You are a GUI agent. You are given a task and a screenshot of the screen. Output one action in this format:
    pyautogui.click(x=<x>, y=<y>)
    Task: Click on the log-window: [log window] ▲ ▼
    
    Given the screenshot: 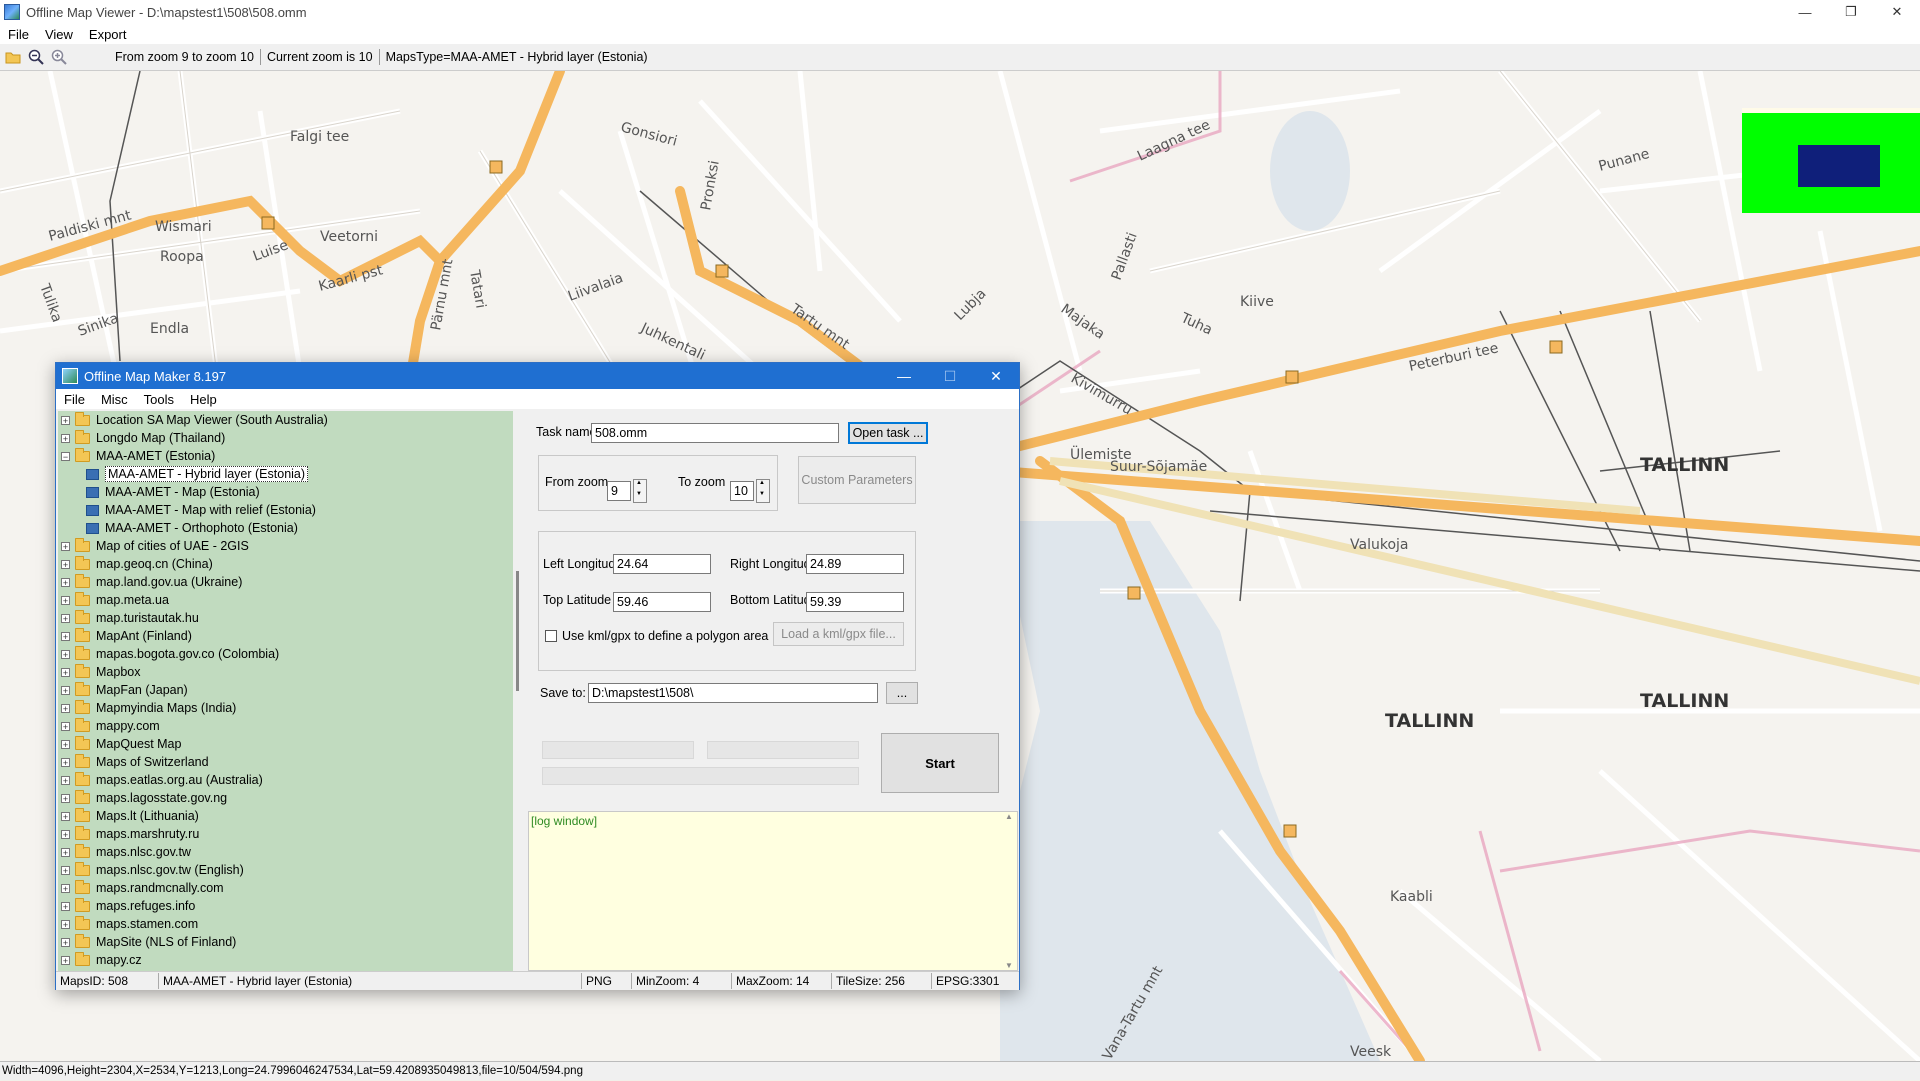 What is the action you would take?
    pyautogui.click(x=773, y=891)
    